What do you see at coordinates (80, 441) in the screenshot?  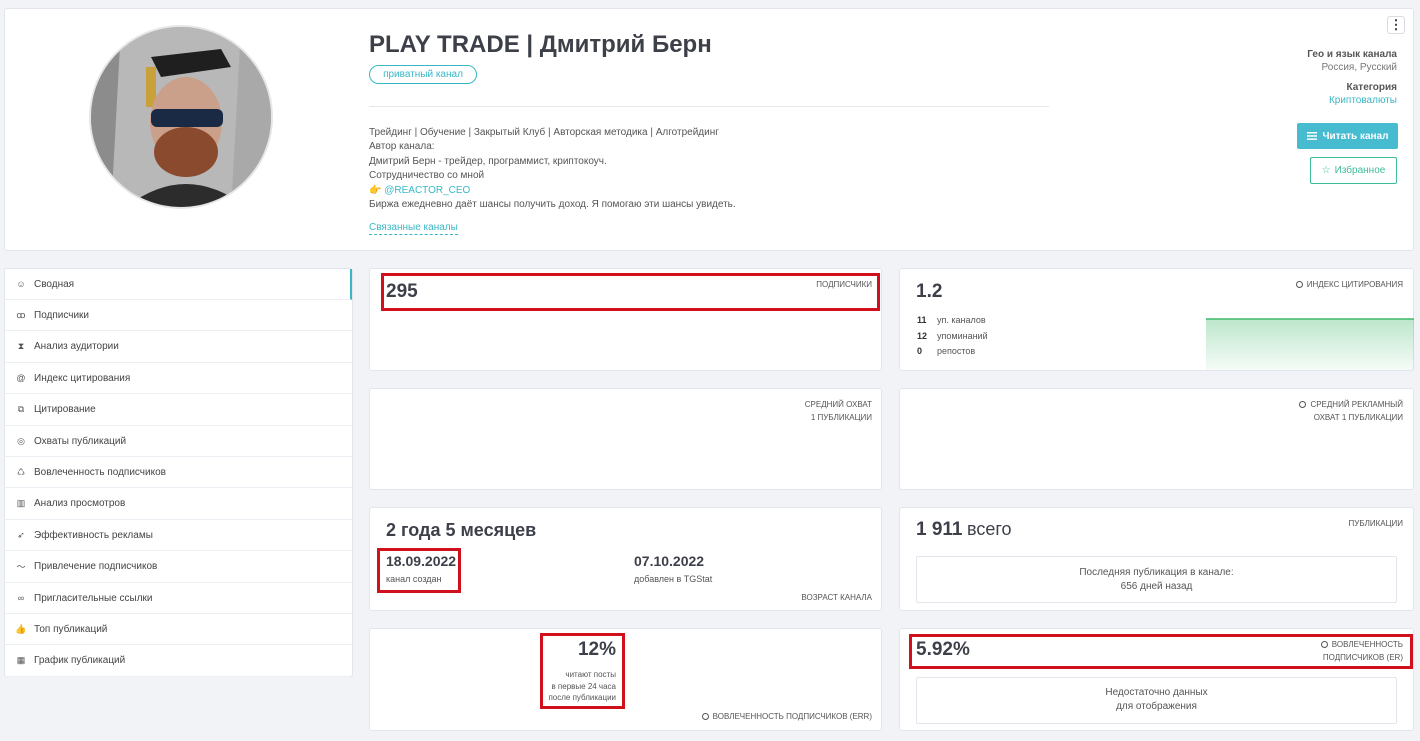 I see `sidebar-item-label: Охваты публикаций` at bounding box center [80, 441].